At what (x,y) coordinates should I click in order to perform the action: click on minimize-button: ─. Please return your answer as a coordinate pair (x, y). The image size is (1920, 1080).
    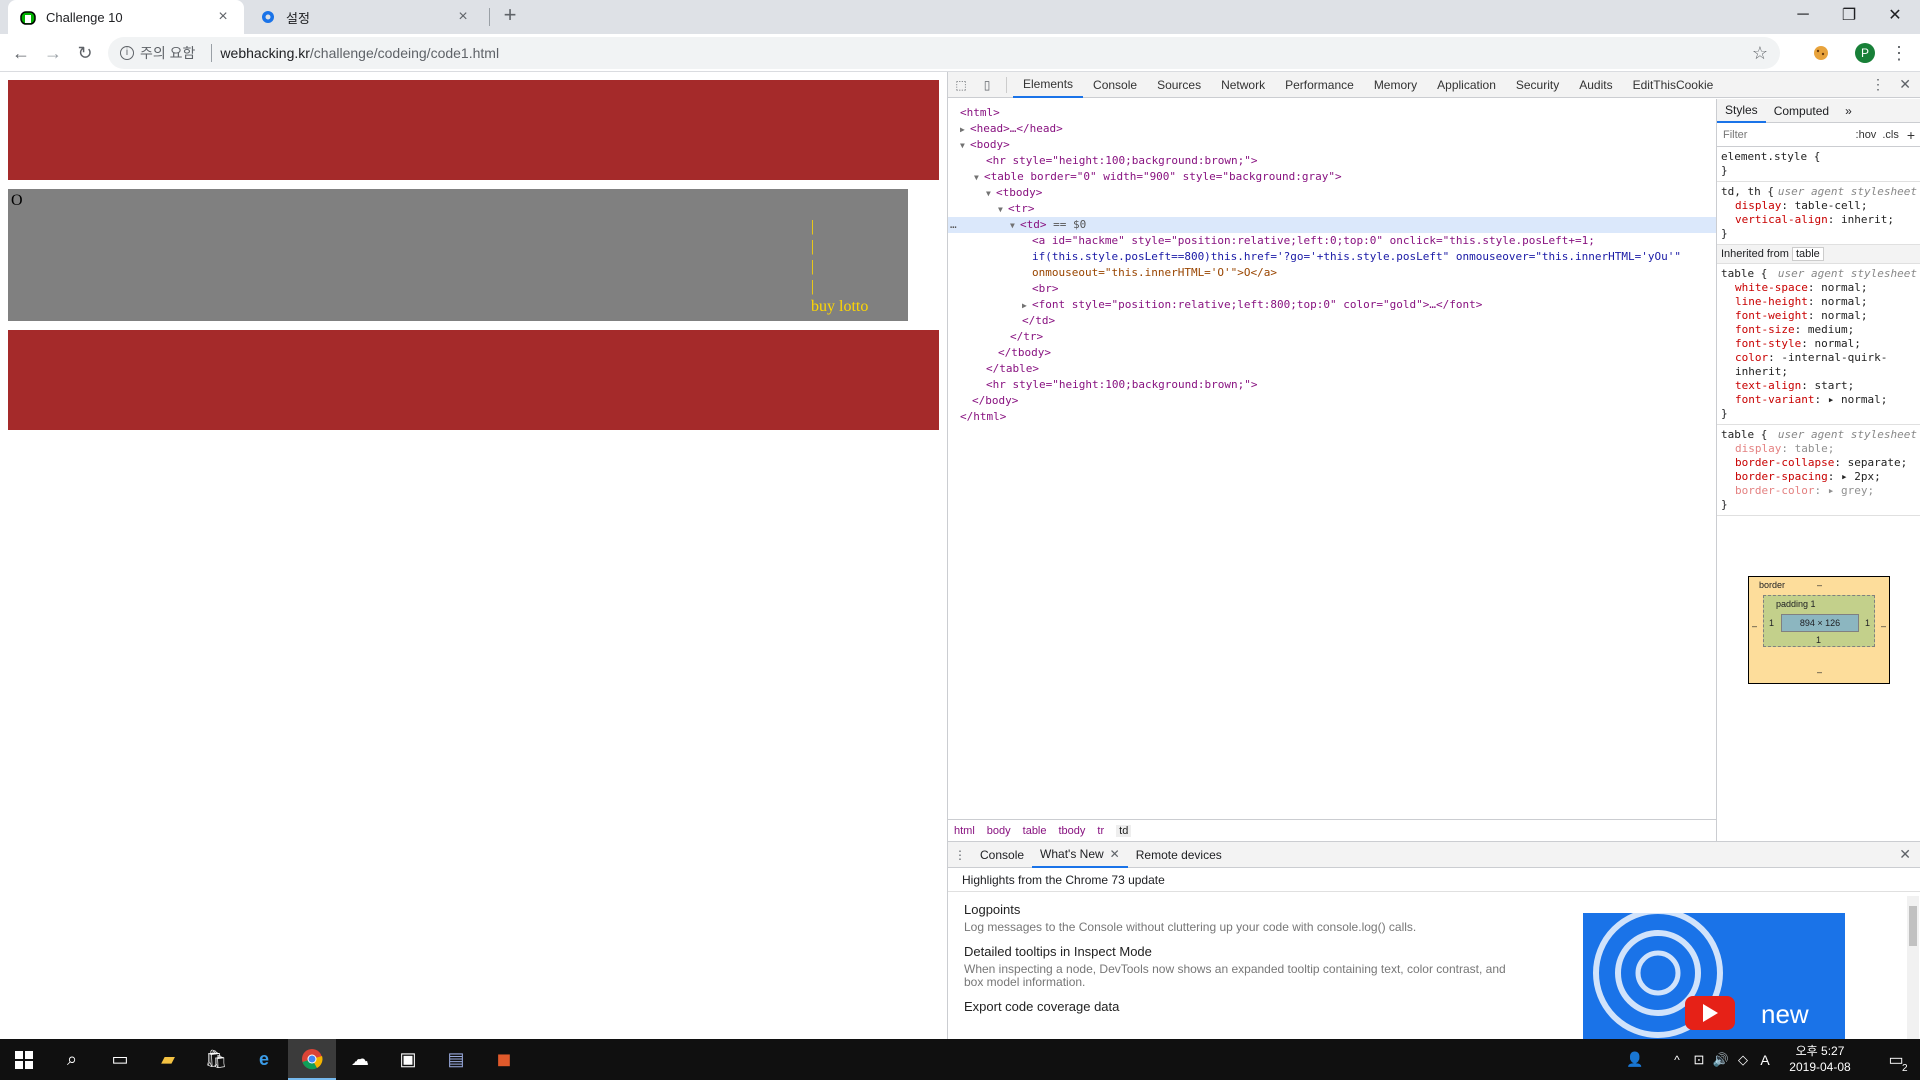
    Looking at the image, I should click on (1803, 15).